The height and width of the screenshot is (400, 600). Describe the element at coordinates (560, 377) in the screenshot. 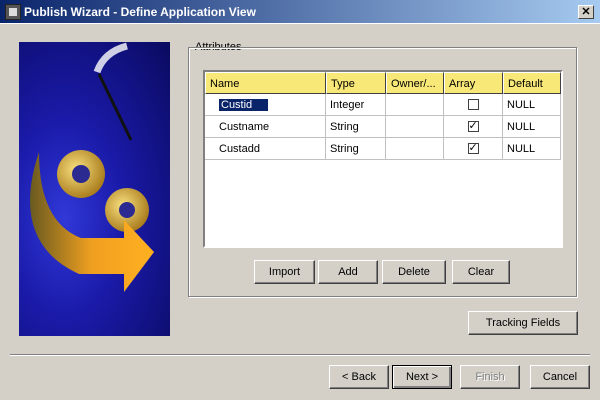

I see `cancel-button: Cancel` at that location.